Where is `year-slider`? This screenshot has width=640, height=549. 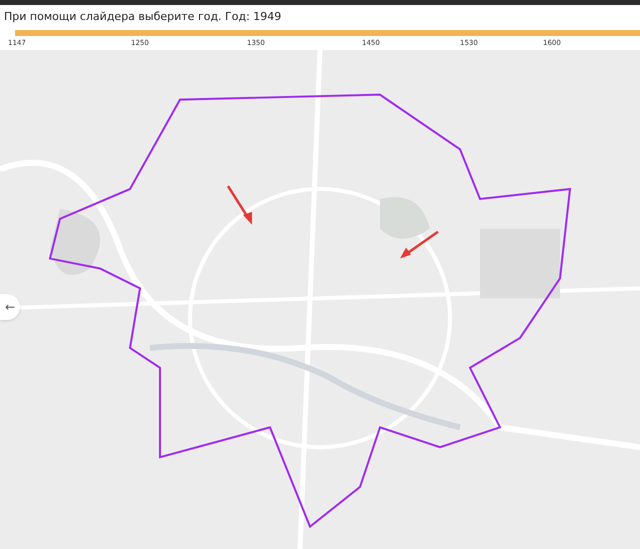
year-slider is located at coordinates (327, 33).